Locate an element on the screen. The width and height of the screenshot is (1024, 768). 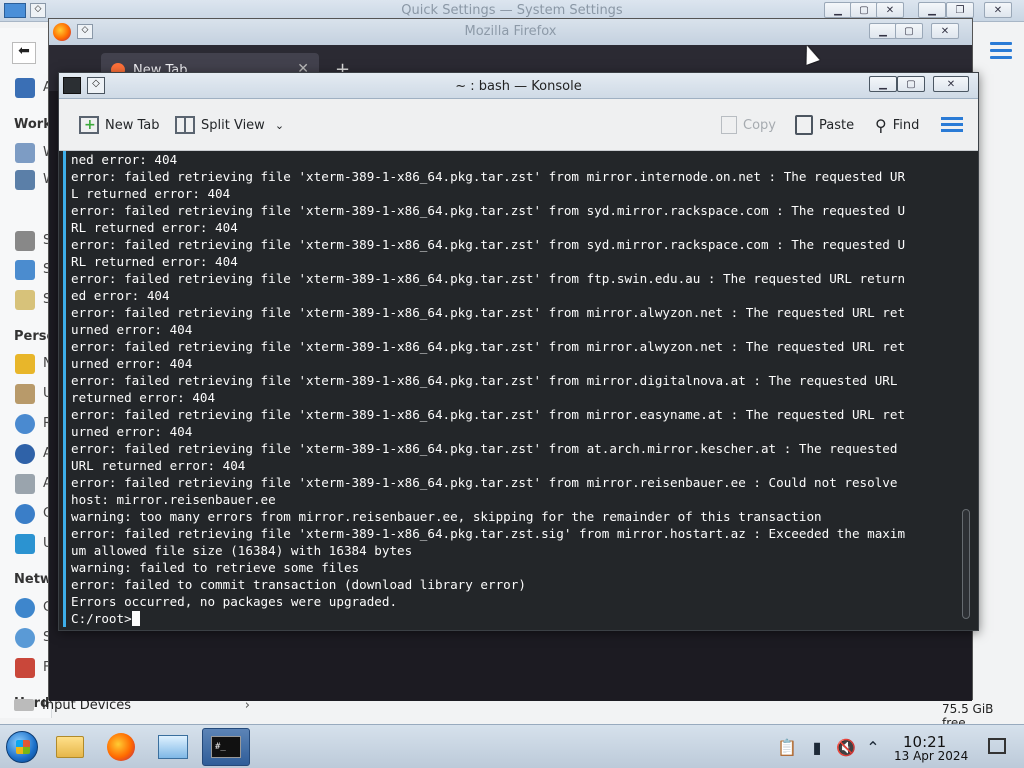
online-accounts-icon is located at coordinates (25, 514).